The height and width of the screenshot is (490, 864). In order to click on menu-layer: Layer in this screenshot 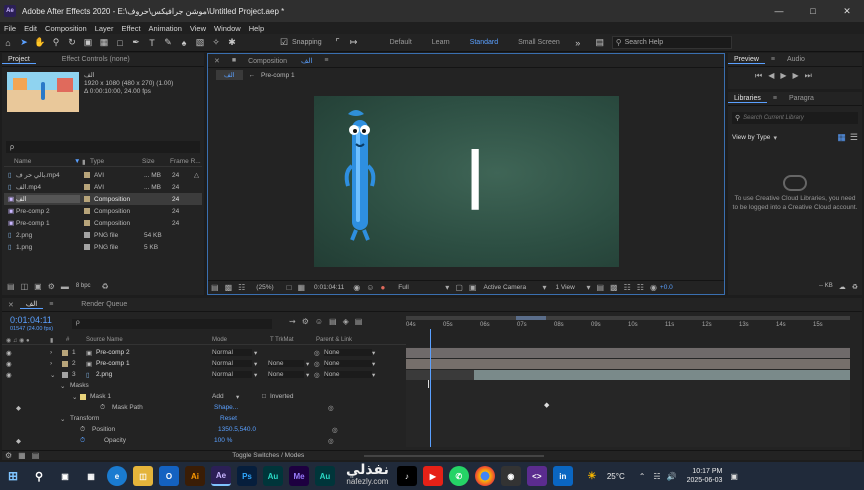, I will do `click(104, 28)`.